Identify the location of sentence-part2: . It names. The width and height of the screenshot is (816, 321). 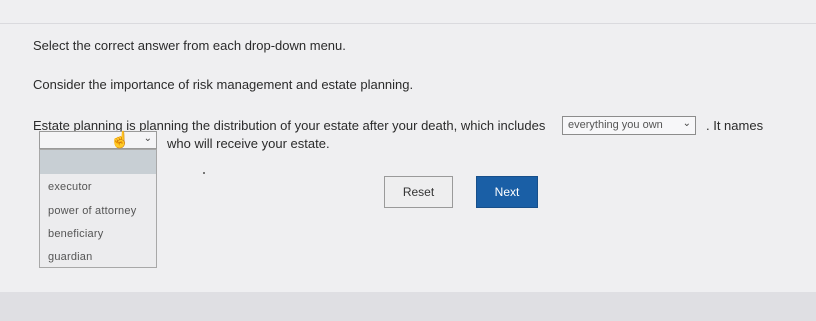
(735, 125).